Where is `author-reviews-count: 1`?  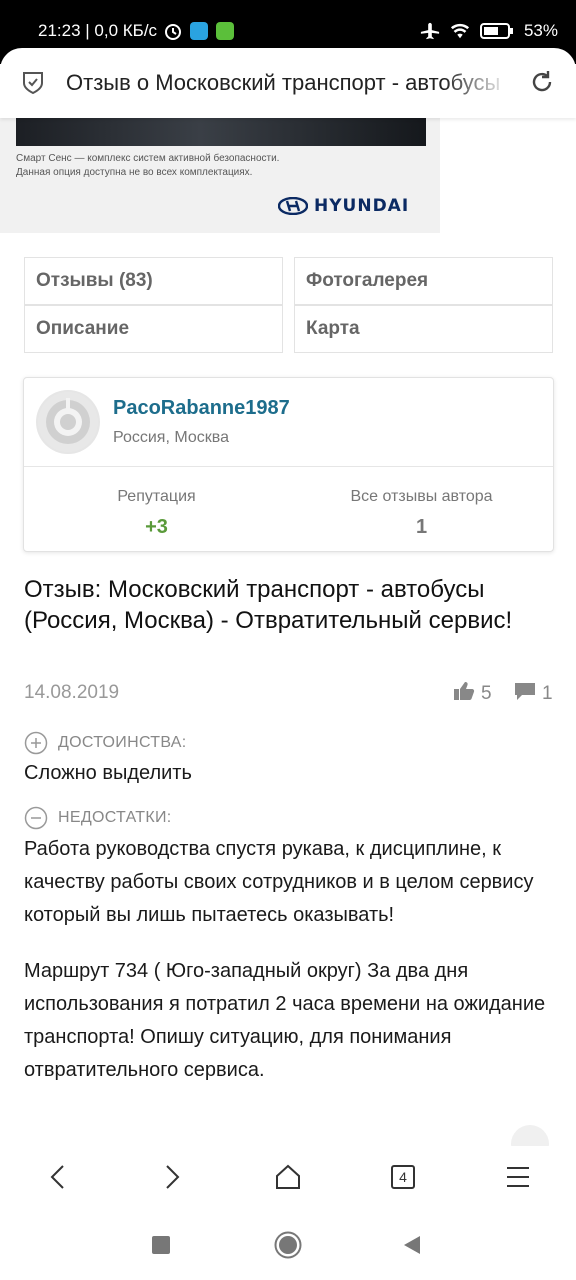
author-reviews-count: 1 is located at coordinates (421, 527).